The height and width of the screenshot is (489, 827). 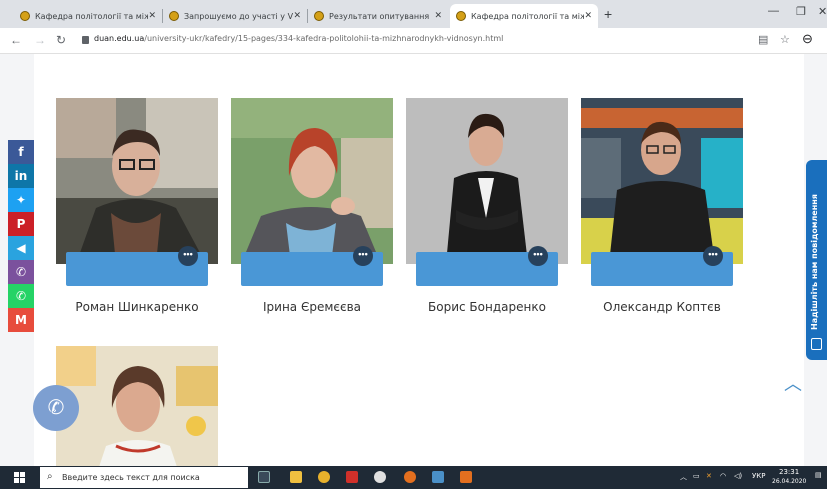 What do you see at coordinates (137, 307) in the screenshot?
I see `member-name: Роман Шинкаренко` at bounding box center [137, 307].